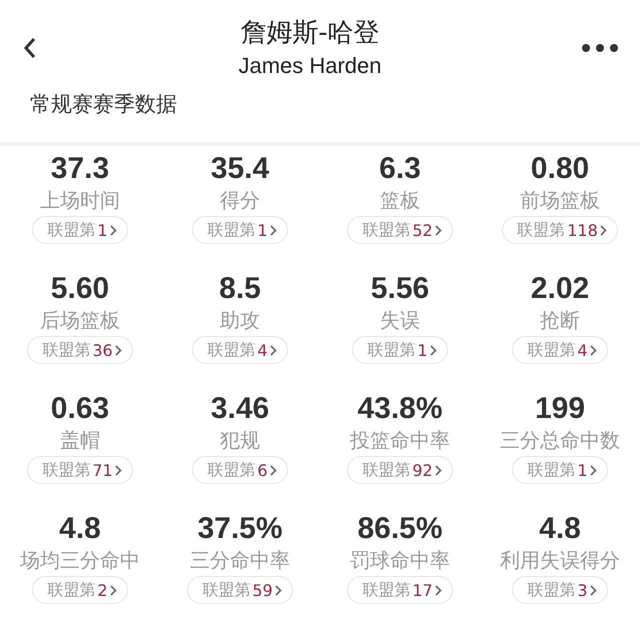  Describe the element at coordinates (80, 470) in the screenshot. I see `league-rank-button: 联盟第 71` at that location.